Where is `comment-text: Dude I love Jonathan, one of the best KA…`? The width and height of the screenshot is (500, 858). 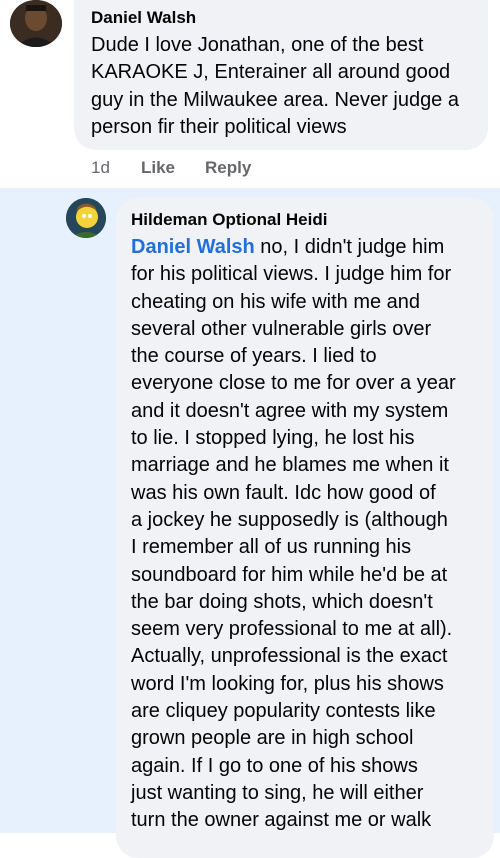
comment-text: Dude I love Jonathan, one of the best KA… is located at coordinates (286, 86).